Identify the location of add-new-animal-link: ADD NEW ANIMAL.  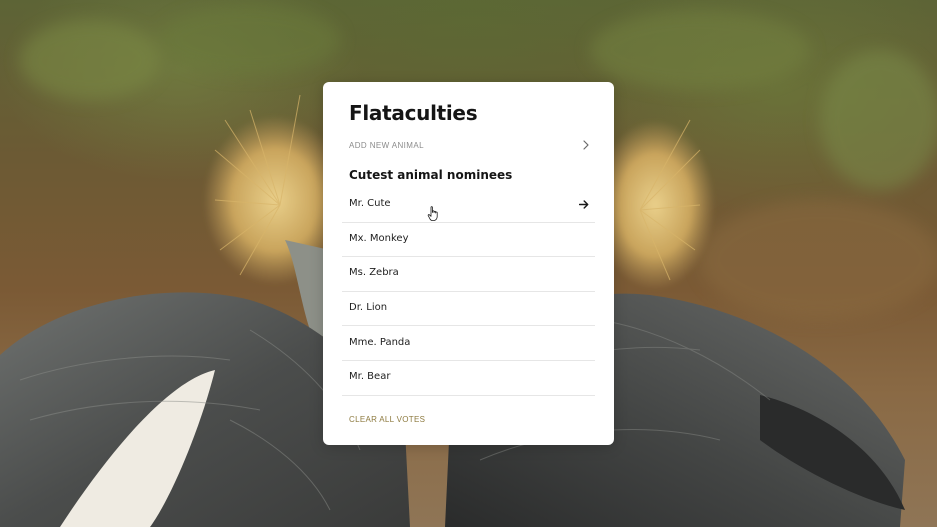
(469, 145).